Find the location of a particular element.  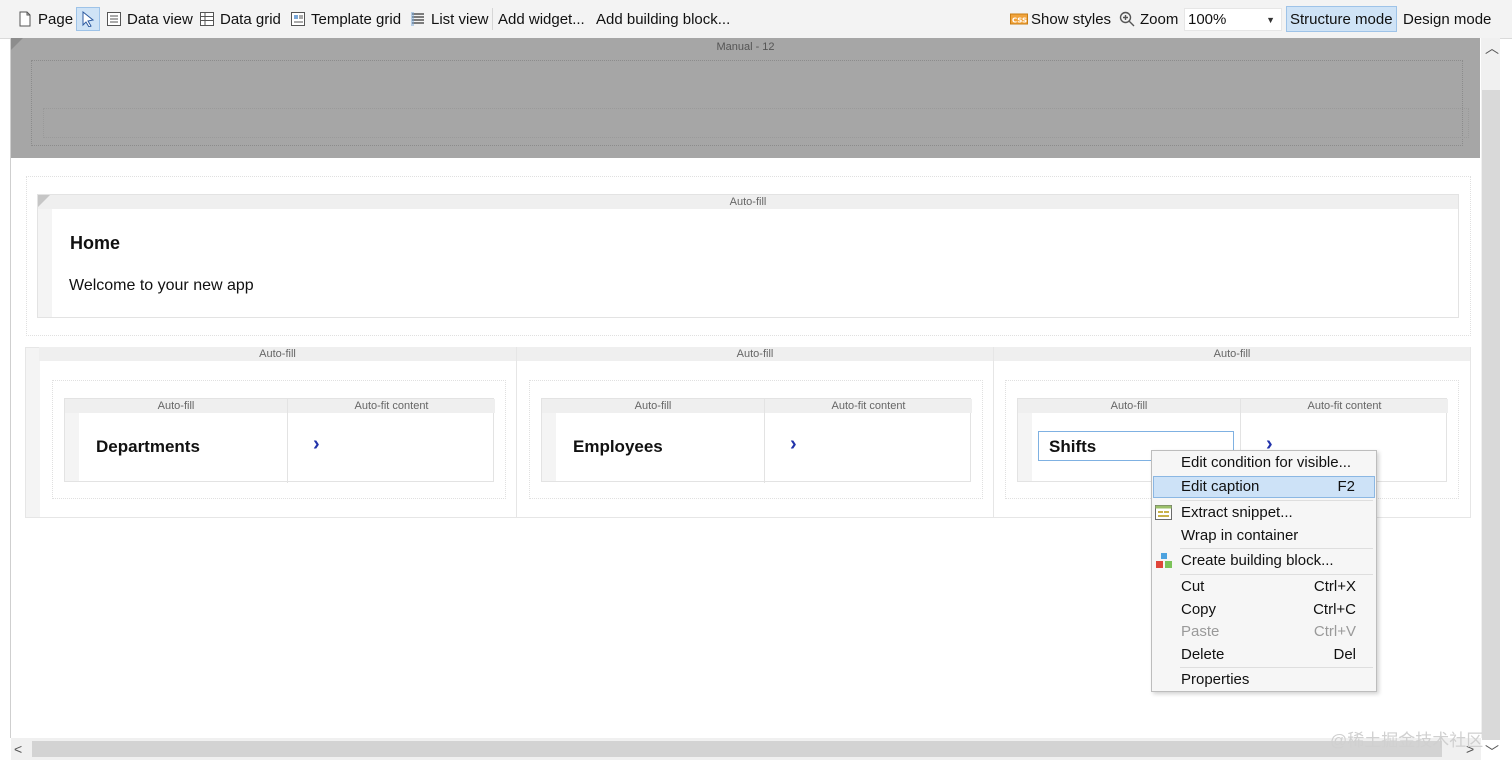

layout-corner is located at coordinates (17, 44).